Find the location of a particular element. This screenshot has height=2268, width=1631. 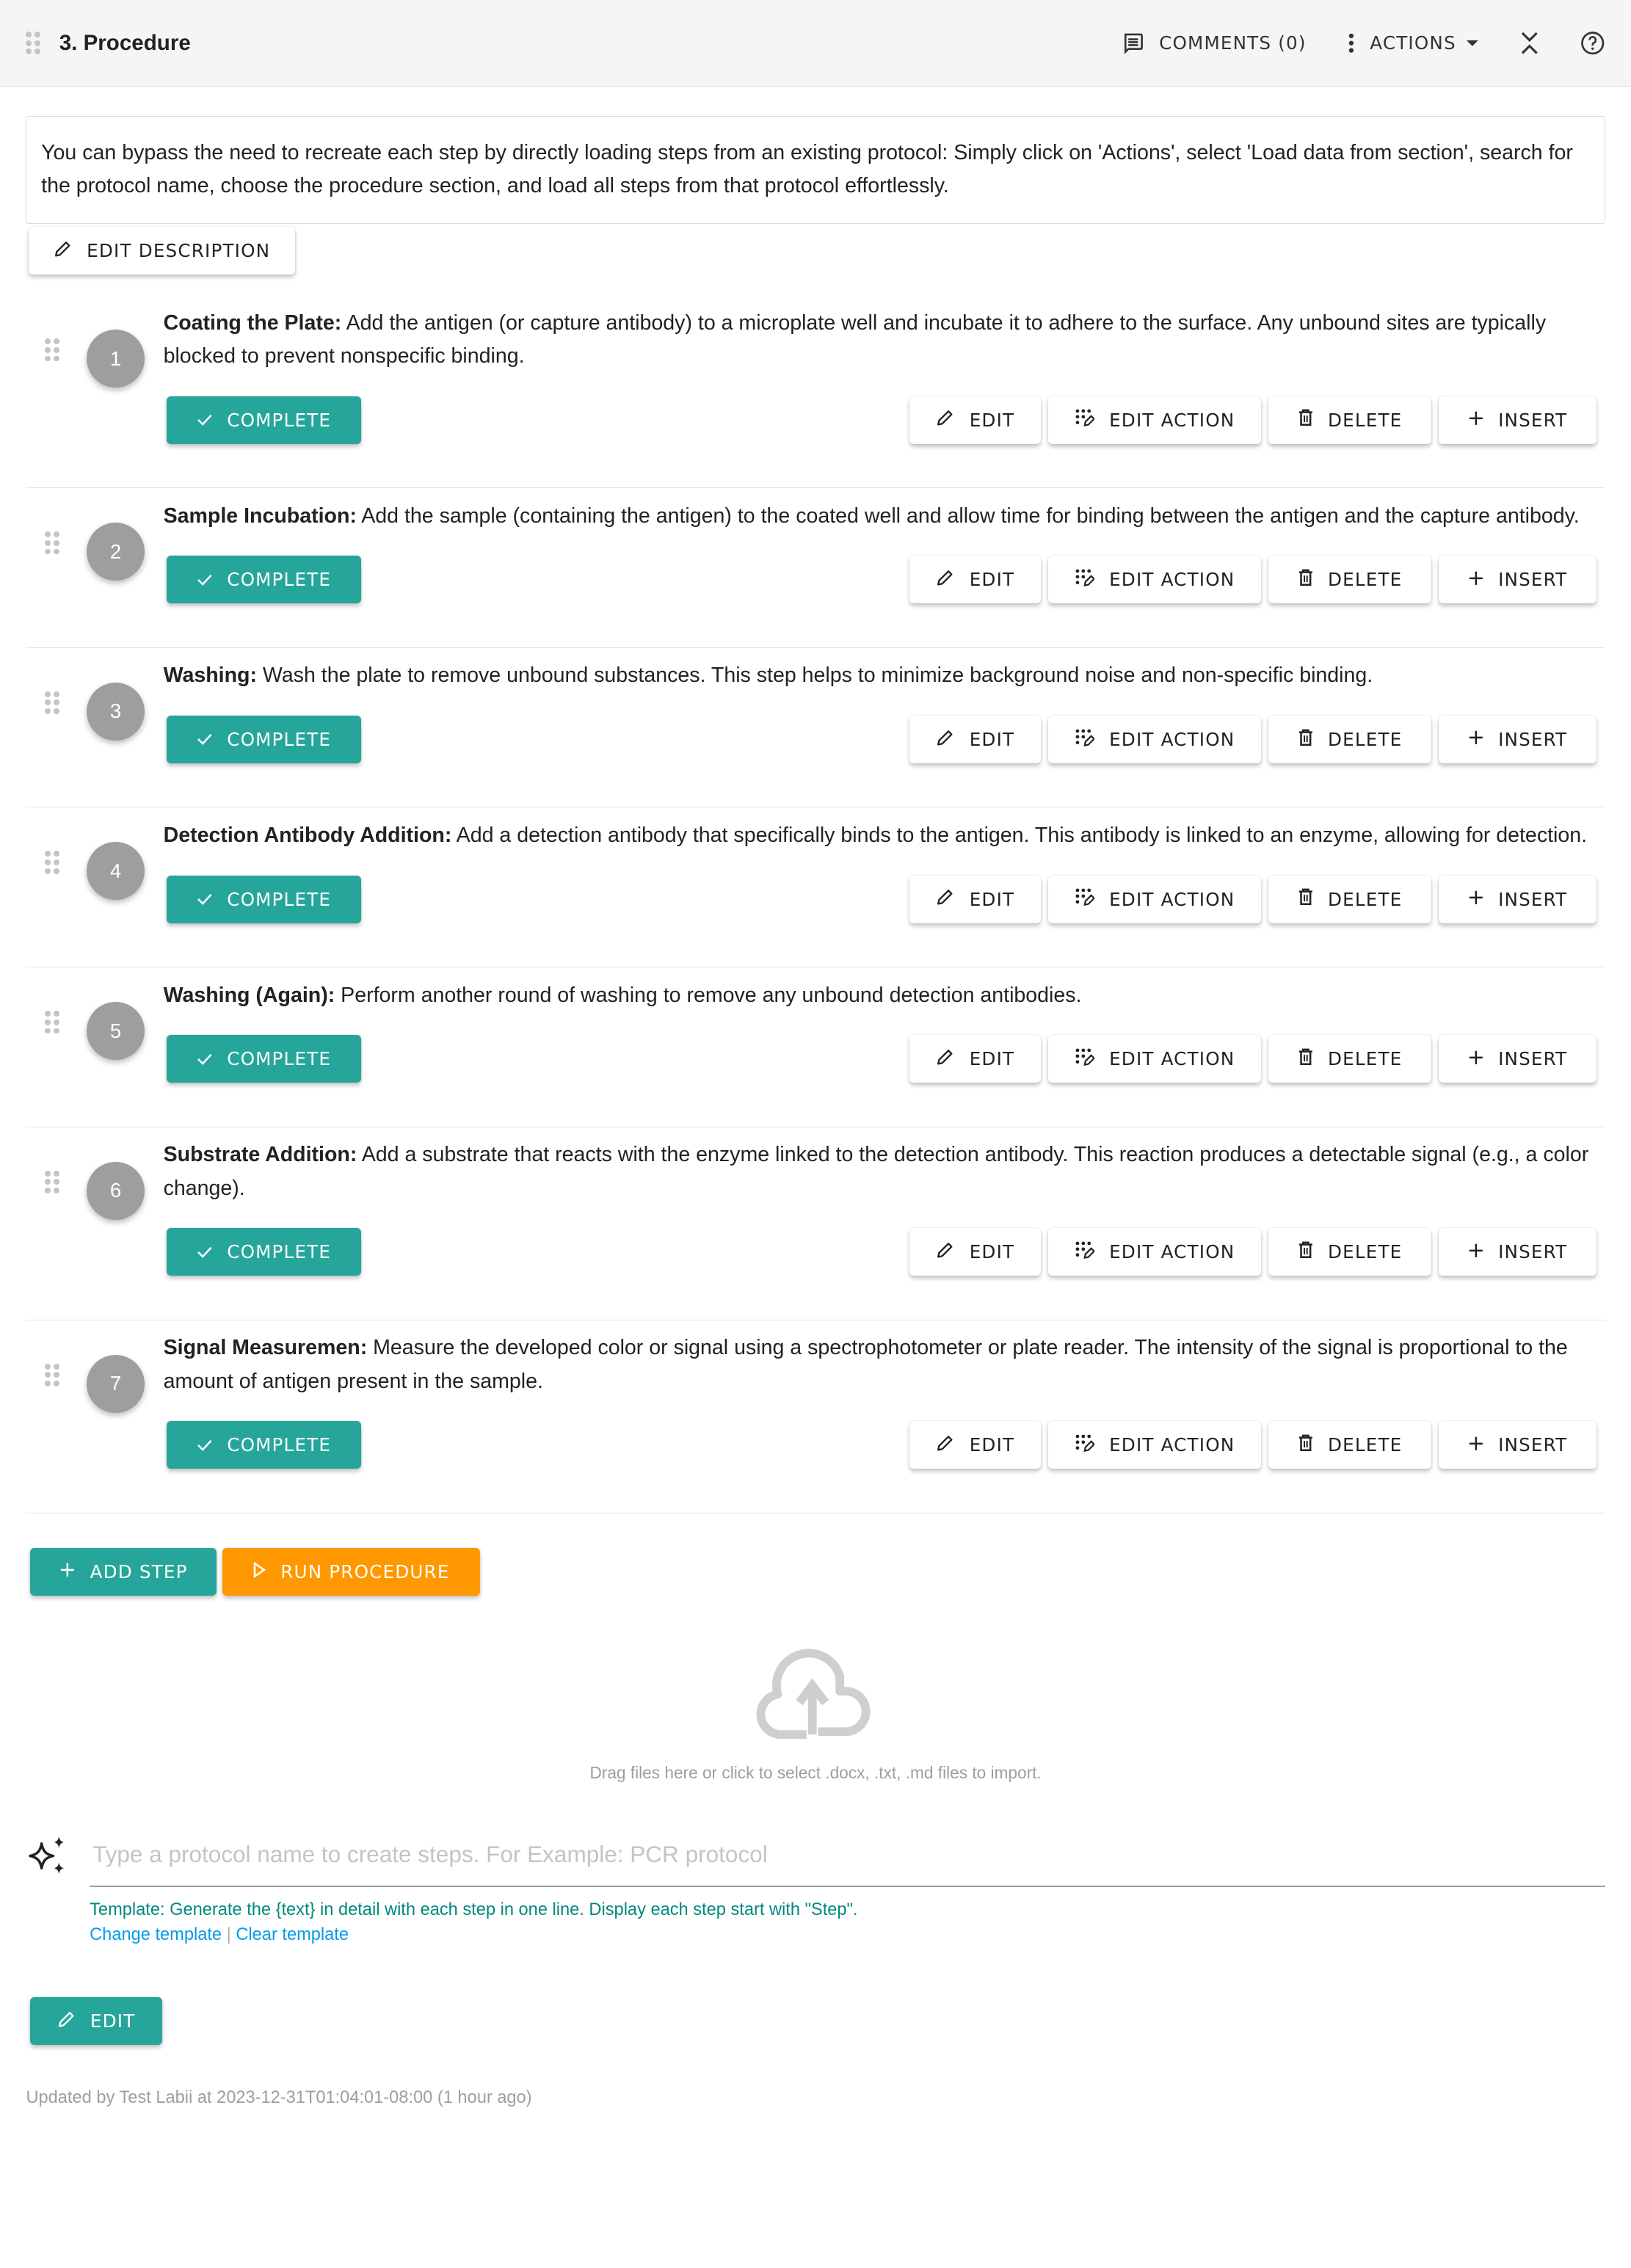

collapse-icon is located at coordinates (1529, 43).